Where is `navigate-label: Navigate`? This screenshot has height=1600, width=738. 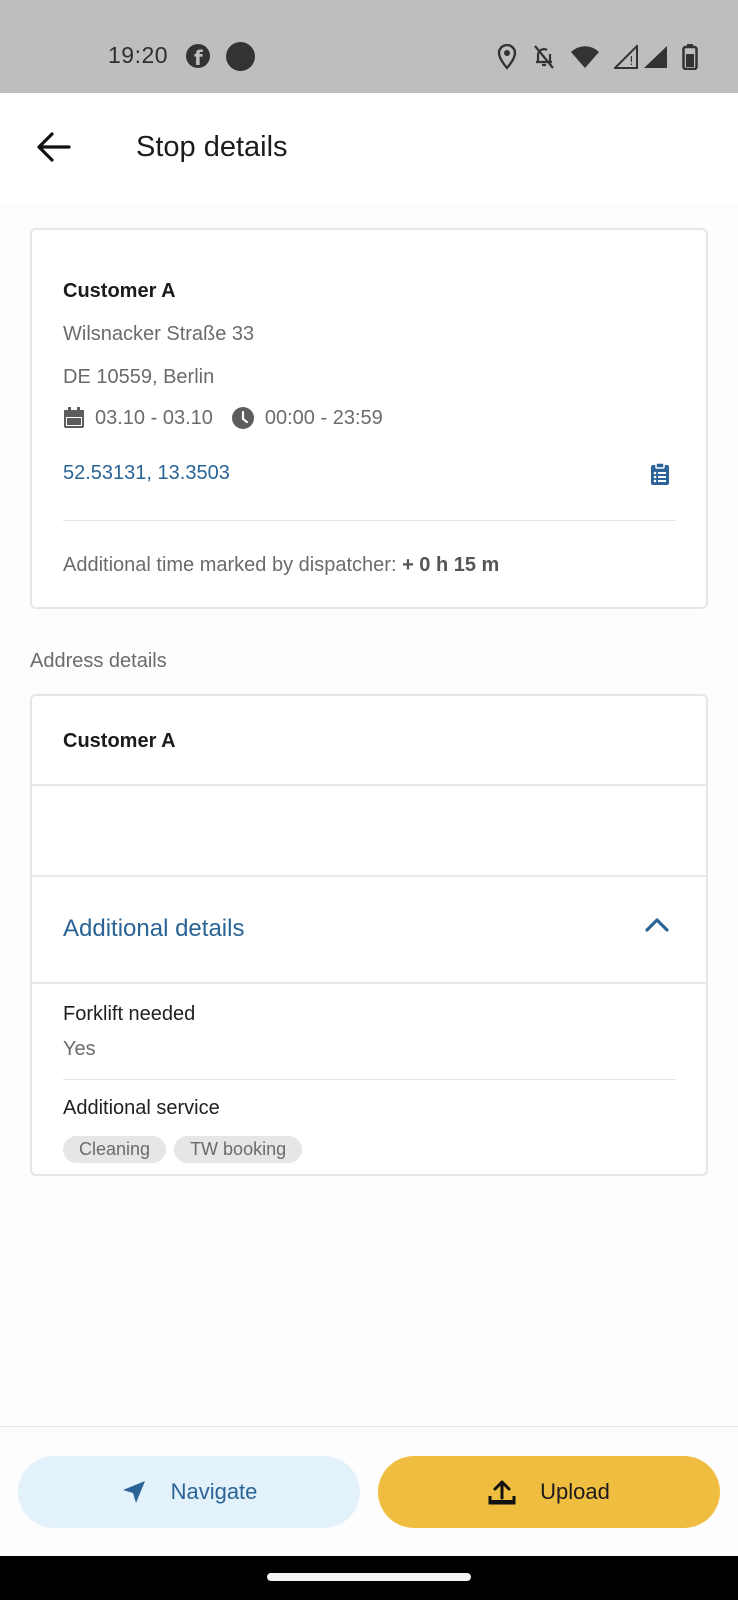
navigate-label: Navigate is located at coordinates (214, 1491).